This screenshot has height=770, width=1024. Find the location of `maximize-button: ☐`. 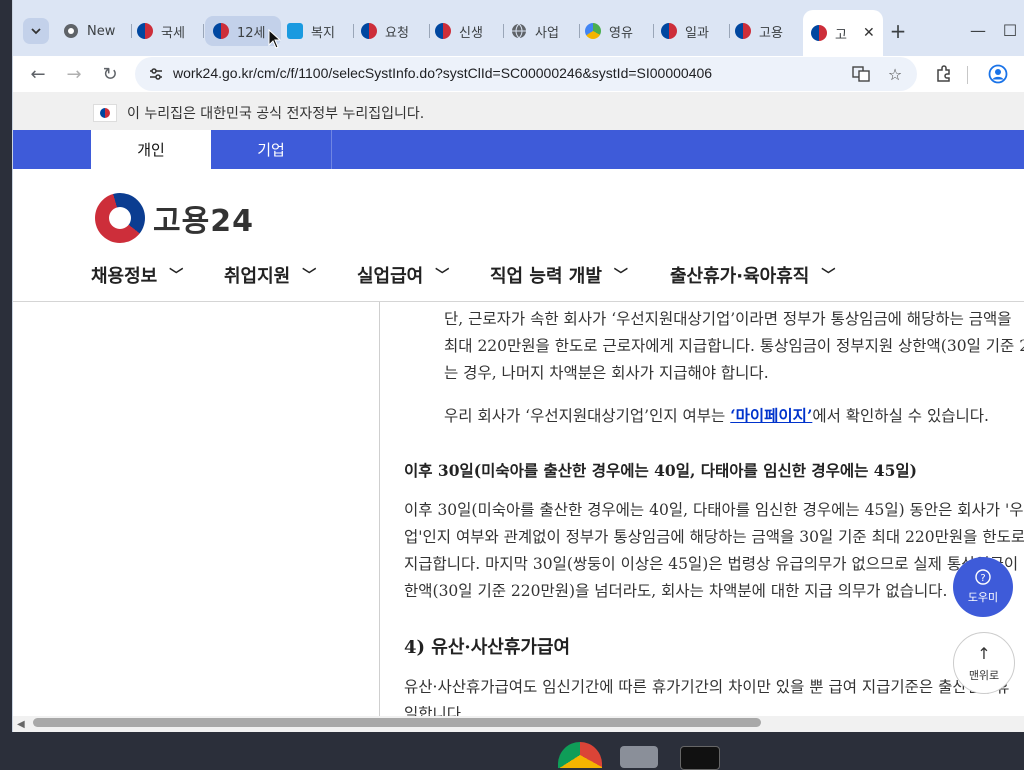

maximize-button: ☐ is located at coordinates (1009, 30).